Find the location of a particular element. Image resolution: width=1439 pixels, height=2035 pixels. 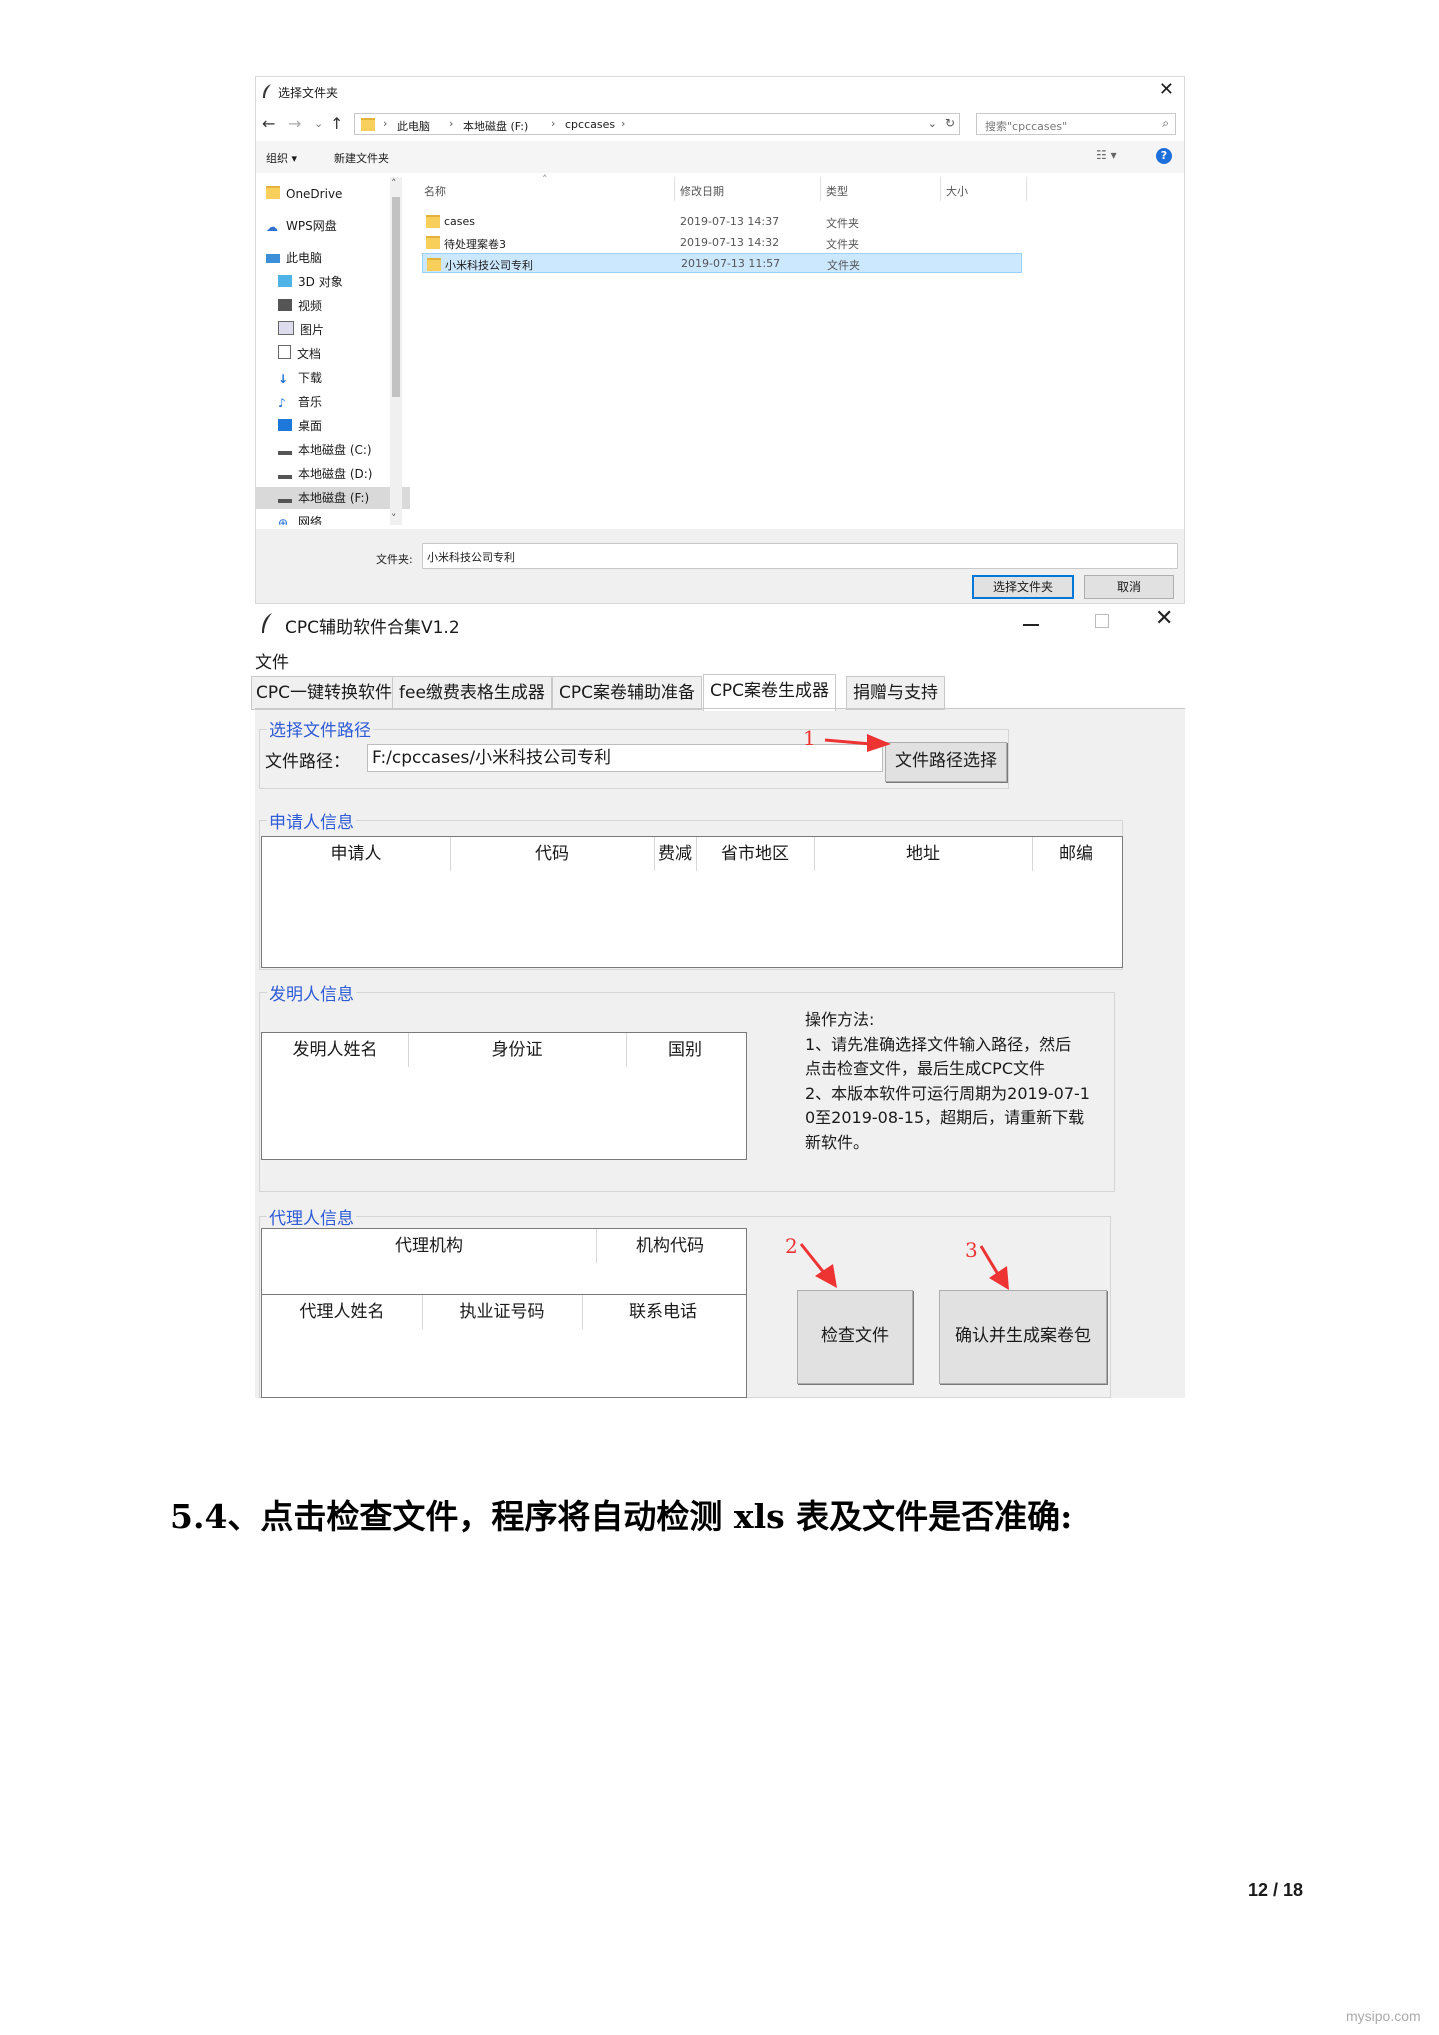

sidebar-item-onedrive: OneDrive is located at coordinates (304, 194).